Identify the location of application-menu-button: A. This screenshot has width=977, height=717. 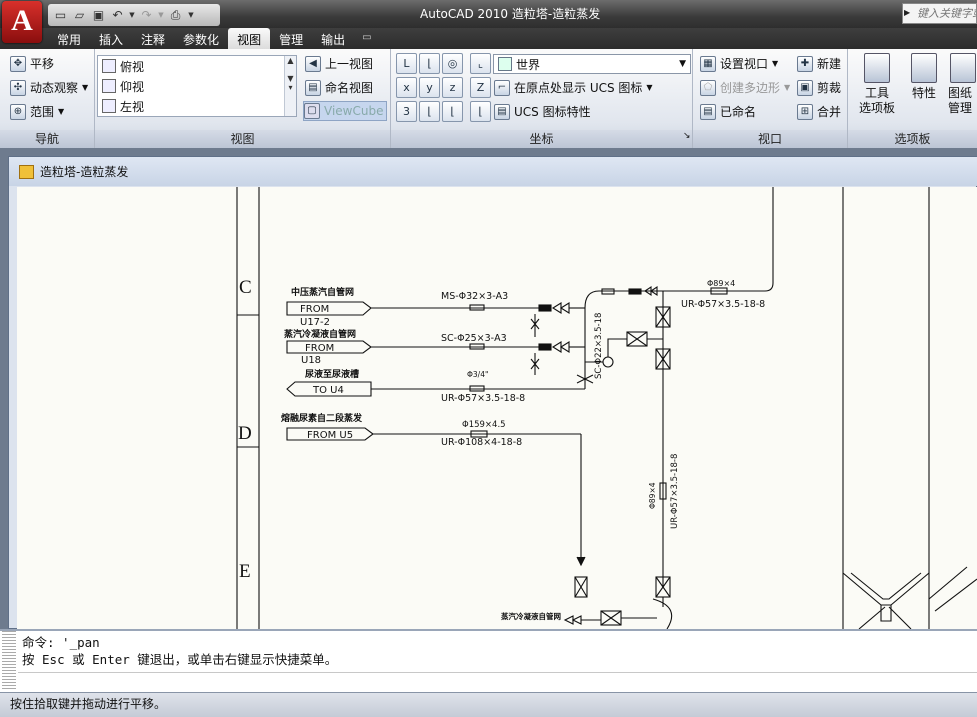
(22, 22).